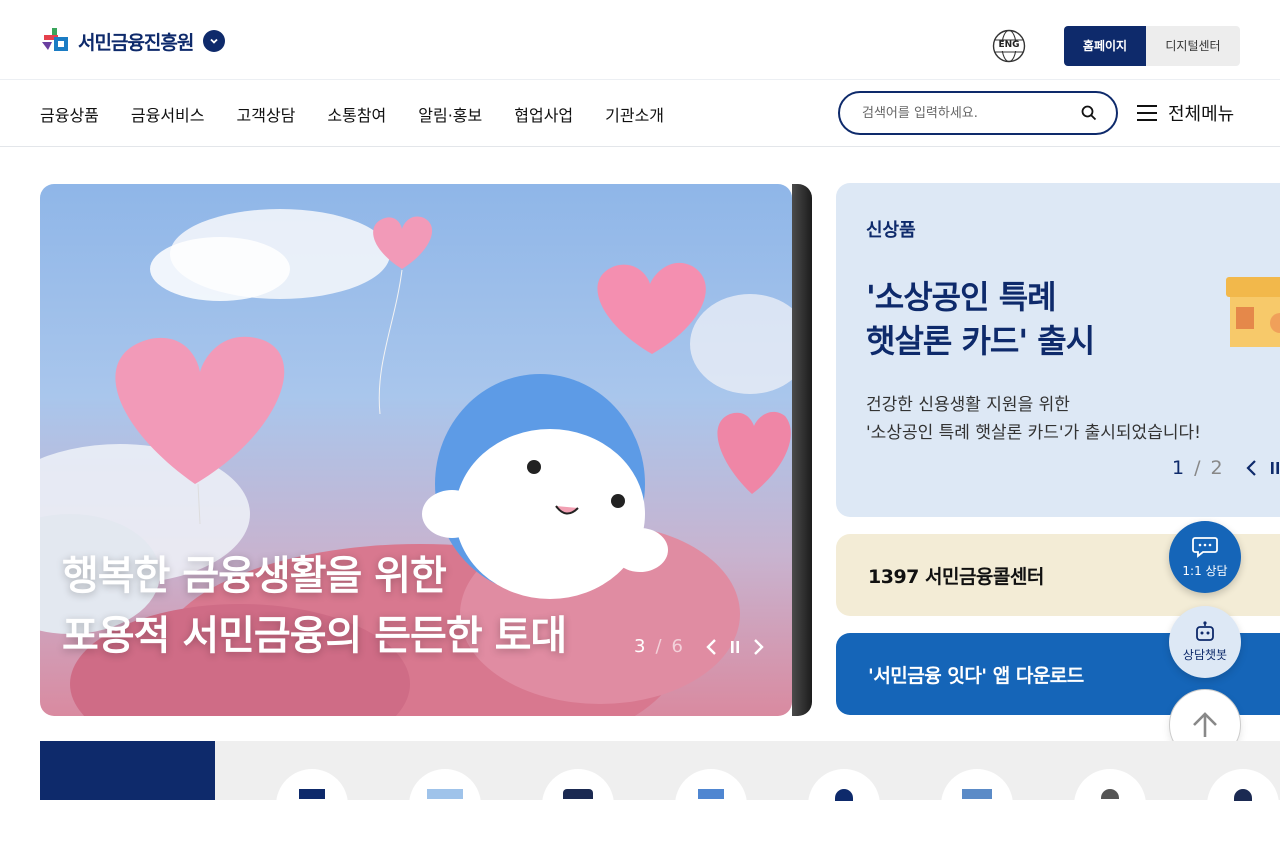 The image size is (1280, 841). Describe the element at coordinates (1089, 113) in the screenshot. I see `search-icon` at that location.